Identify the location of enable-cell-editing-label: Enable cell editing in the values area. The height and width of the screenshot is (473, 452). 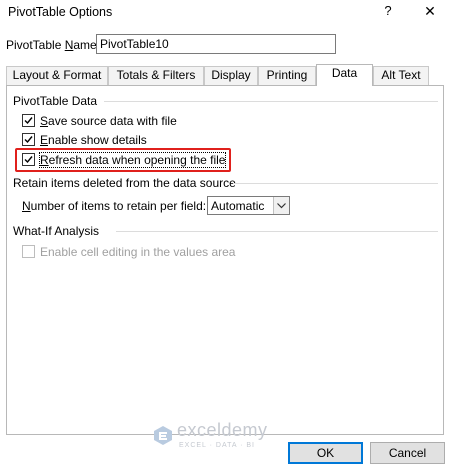
(138, 252).